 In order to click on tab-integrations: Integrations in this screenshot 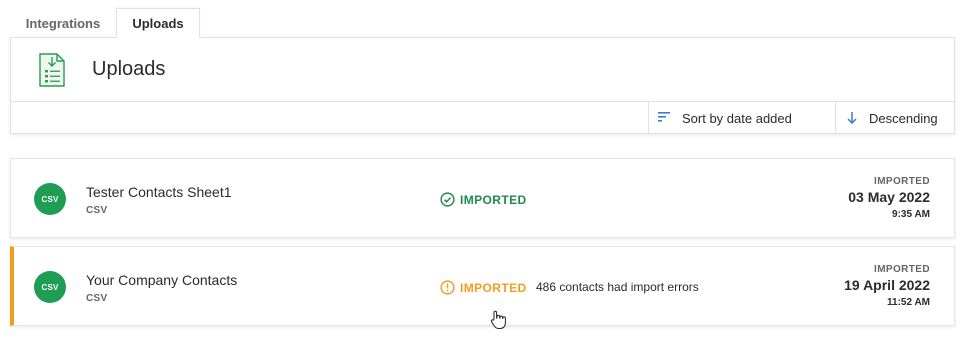, I will do `click(63, 23)`.